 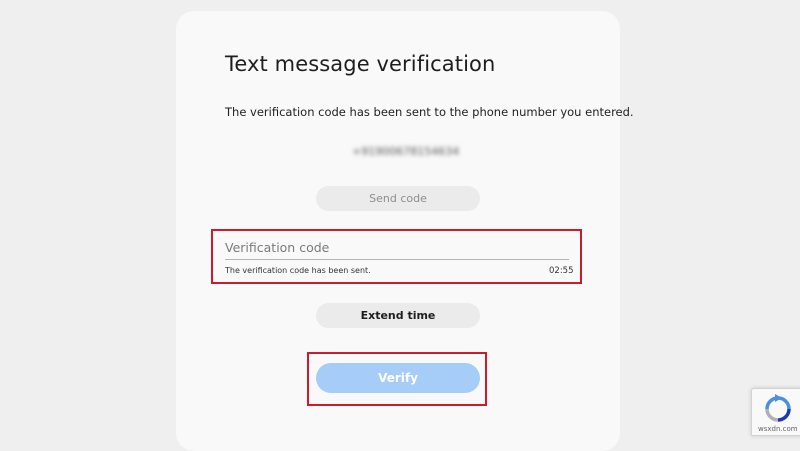 I want to click on send-code-button: Send code, so click(x=398, y=198).